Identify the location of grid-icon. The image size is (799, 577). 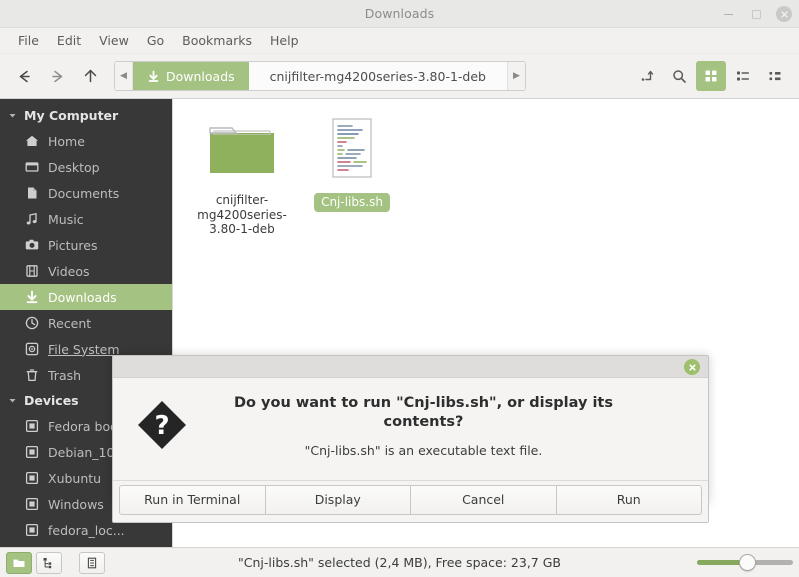
(711, 76).